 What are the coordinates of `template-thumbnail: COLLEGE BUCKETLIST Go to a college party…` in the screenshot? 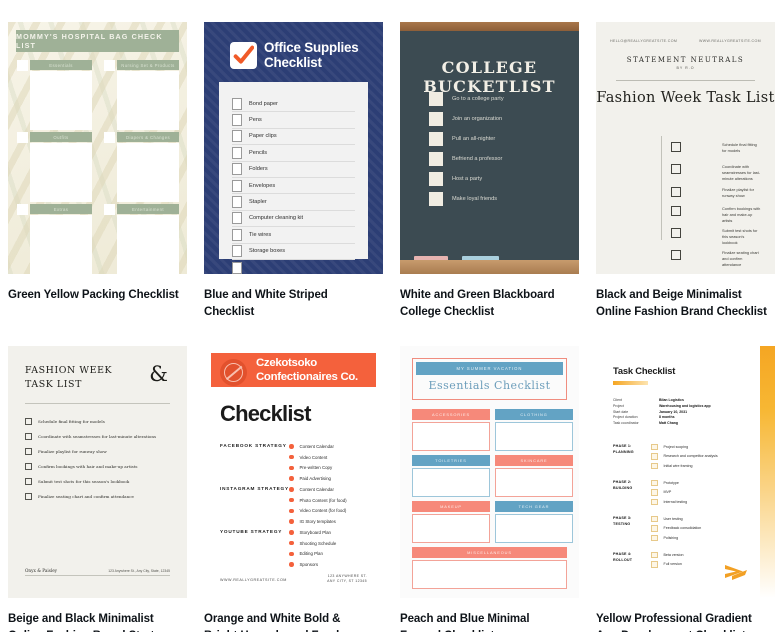 It's located at (489, 148).